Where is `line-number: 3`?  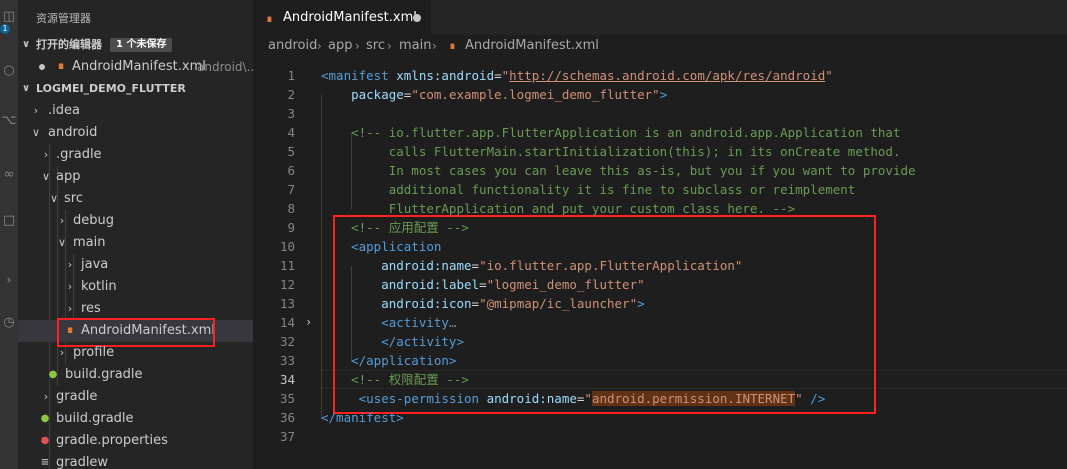
line-number: 3 is located at coordinates (291, 113).